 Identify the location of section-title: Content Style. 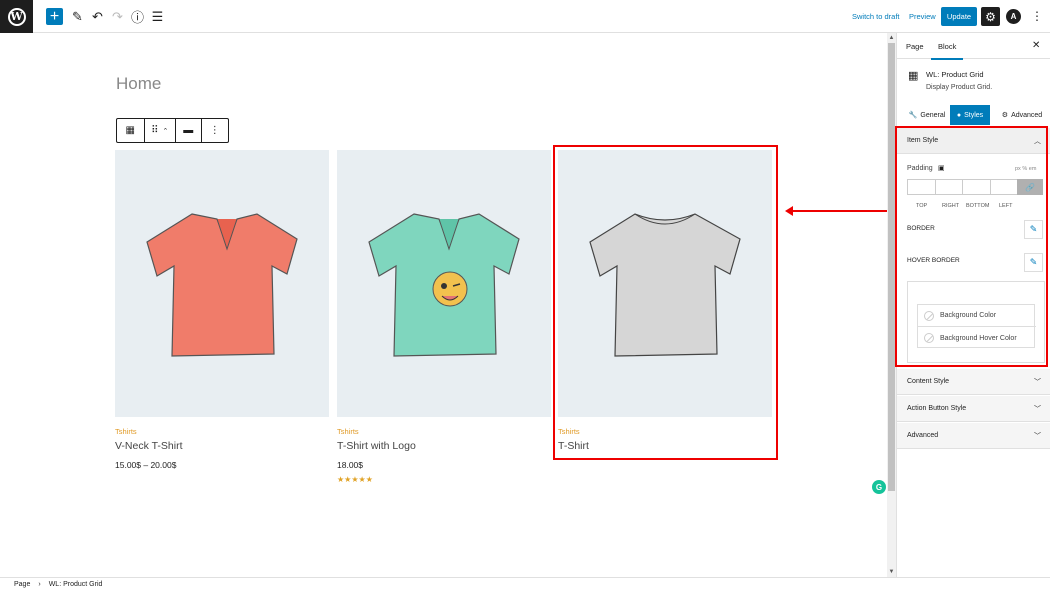
(928, 381).